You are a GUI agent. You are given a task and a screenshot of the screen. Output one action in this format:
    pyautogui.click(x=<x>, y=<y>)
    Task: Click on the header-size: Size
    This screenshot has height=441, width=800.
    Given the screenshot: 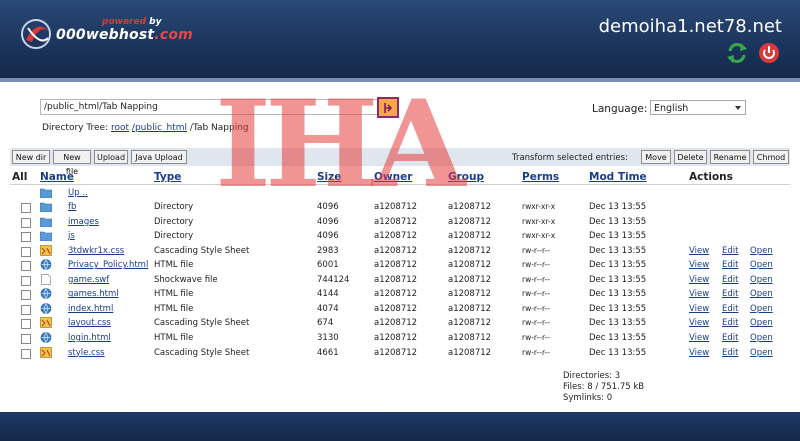 What is the action you would take?
    pyautogui.click(x=329, y=177)
    